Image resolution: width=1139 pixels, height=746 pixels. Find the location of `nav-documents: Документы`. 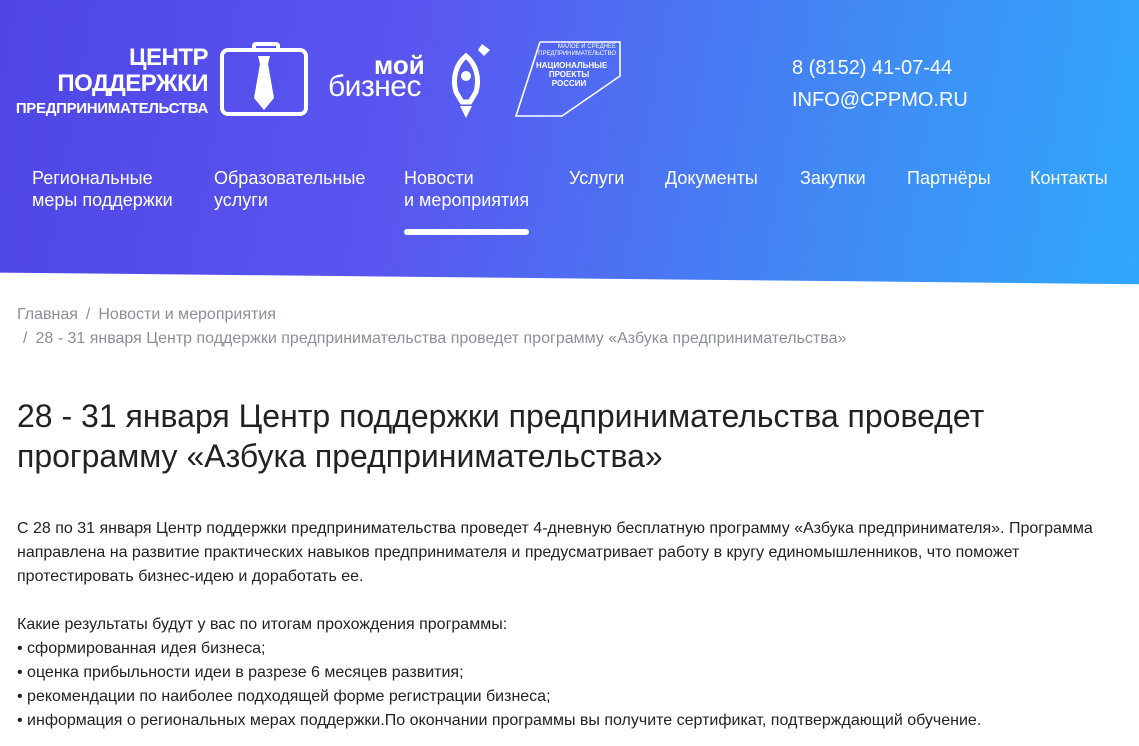

nav-documents: Документы is located at coordinates (711, 178).